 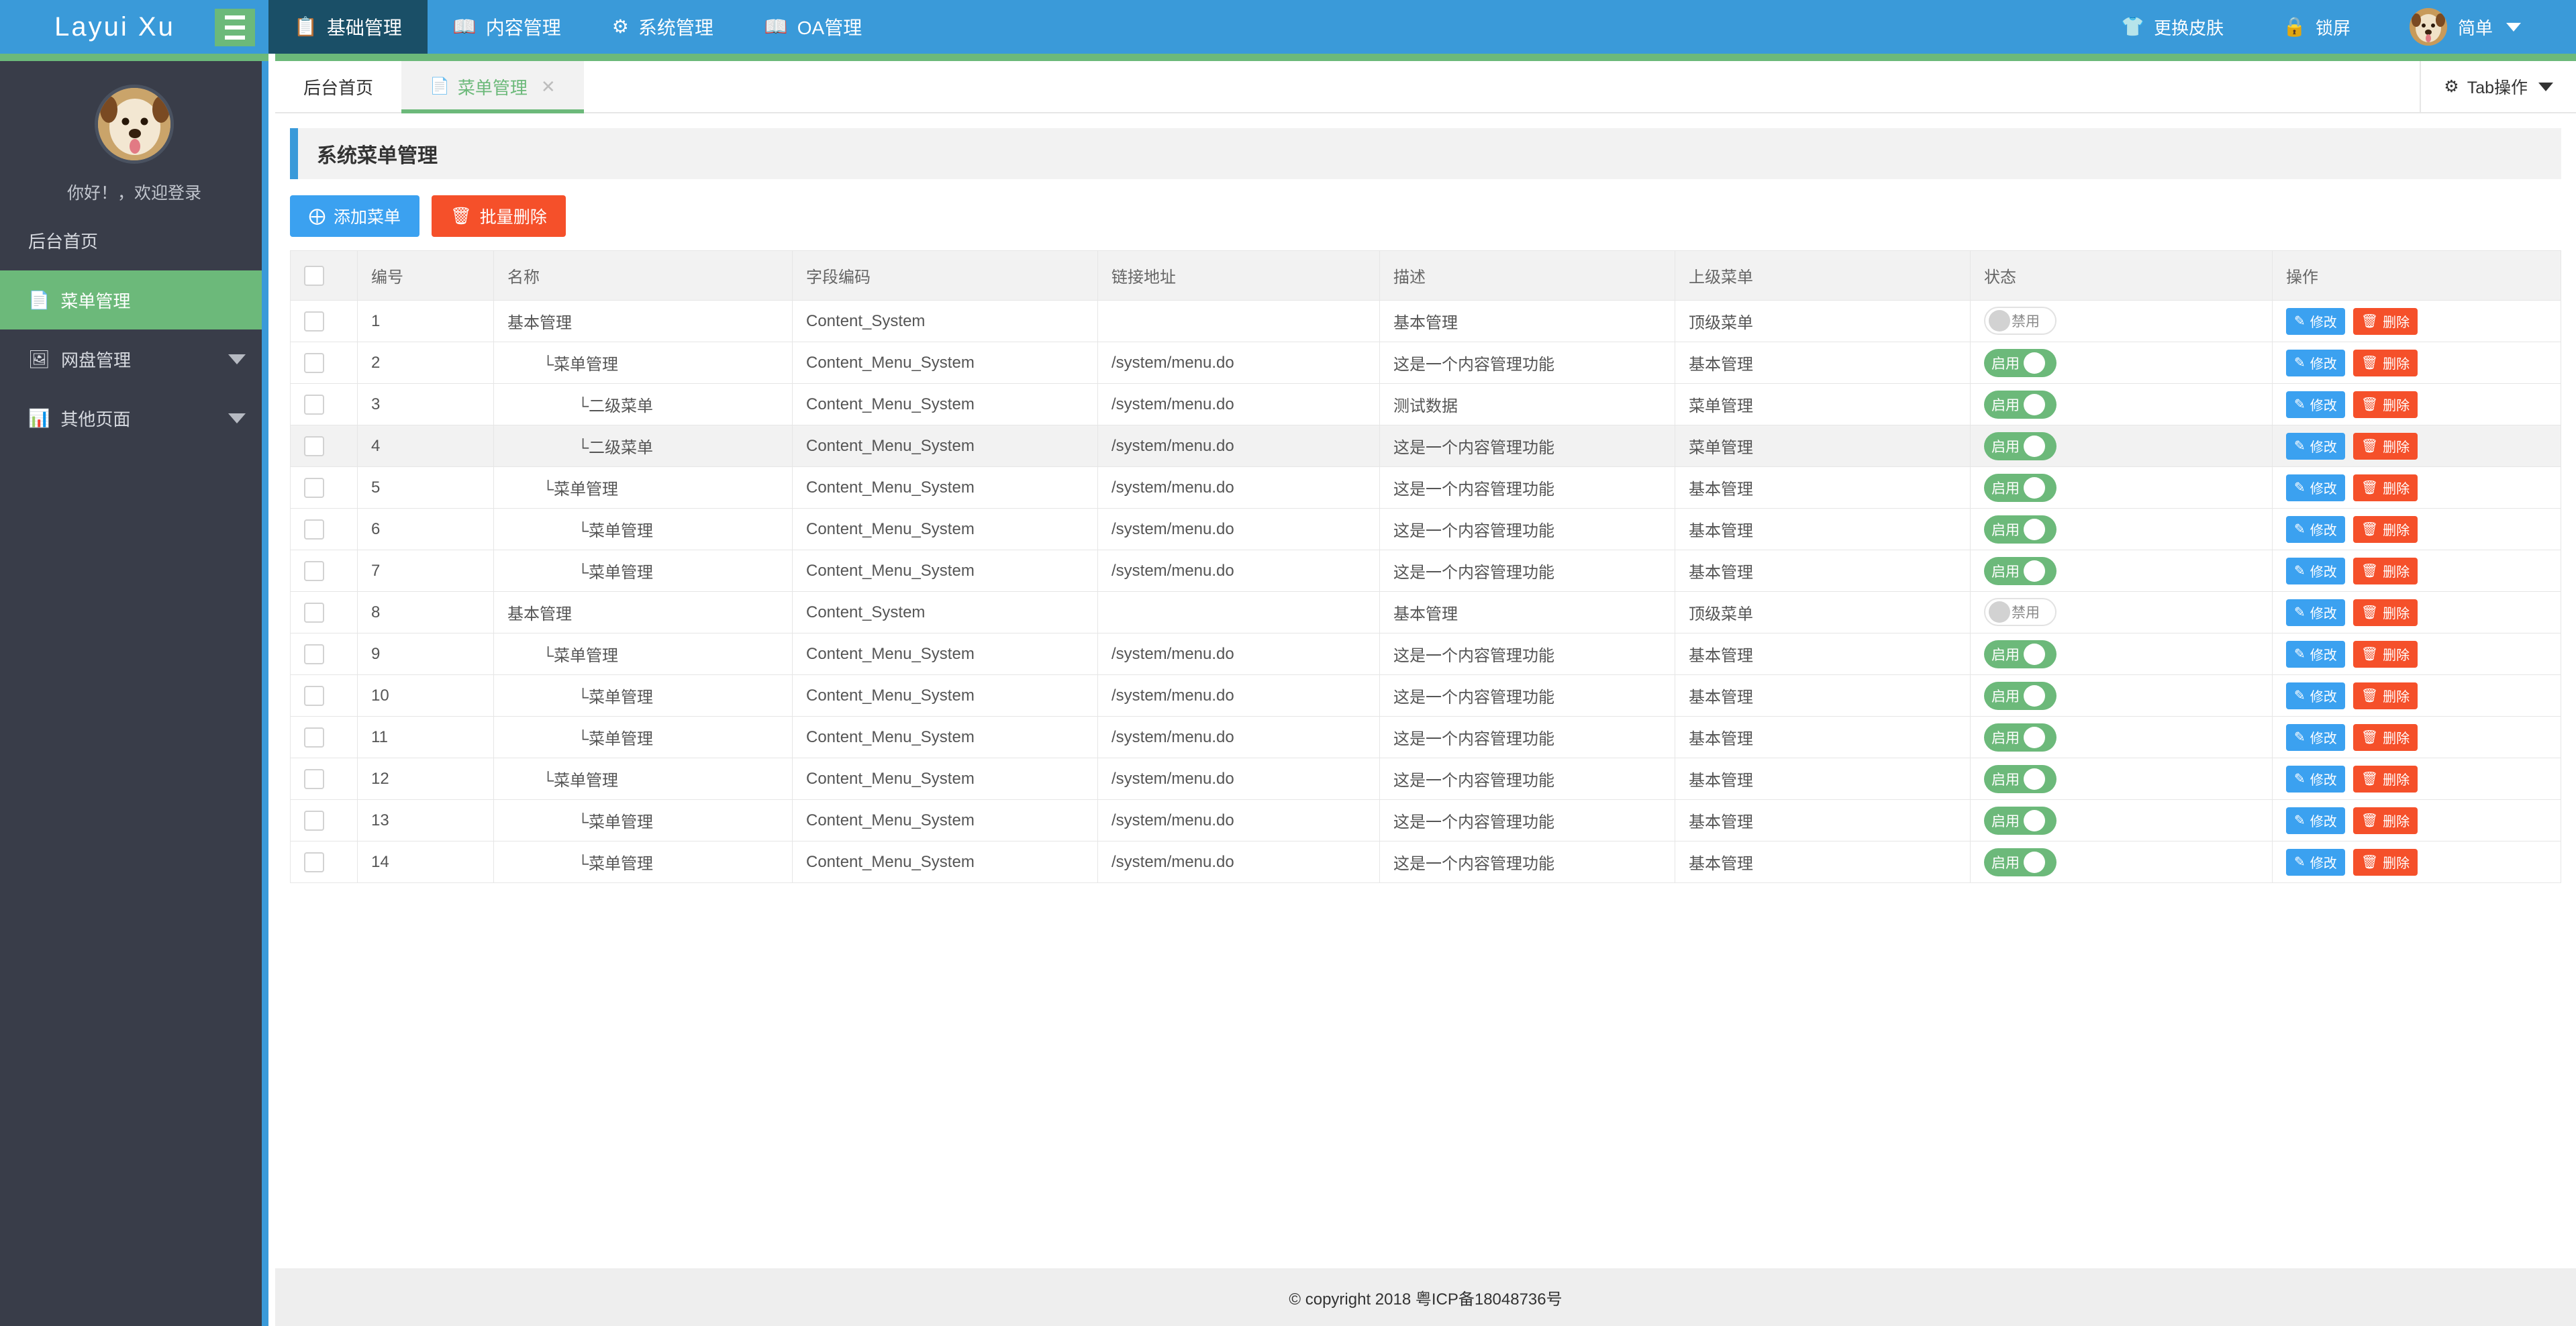 What do you see at coordinates (492, 87) in the screenshot?
I see `tab-menu-management: 📄 菜单管理 ✕` at bounding box center [492, 87].